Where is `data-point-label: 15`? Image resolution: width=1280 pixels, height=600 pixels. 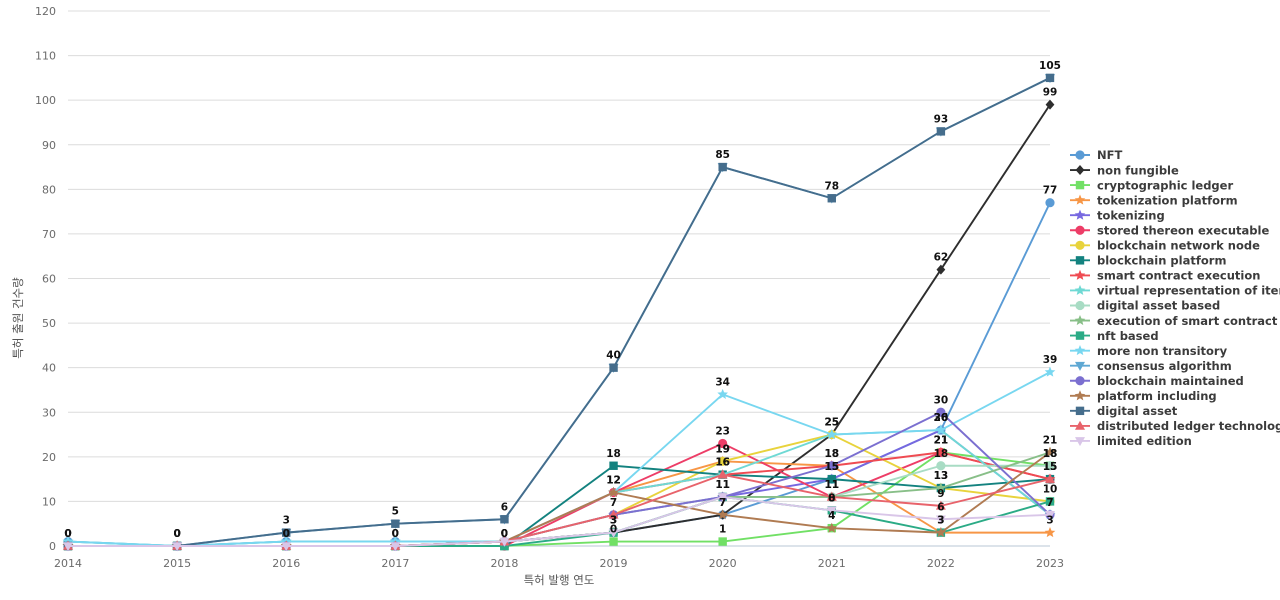 data-point-label: 15 is located at coordinates (831, 467).